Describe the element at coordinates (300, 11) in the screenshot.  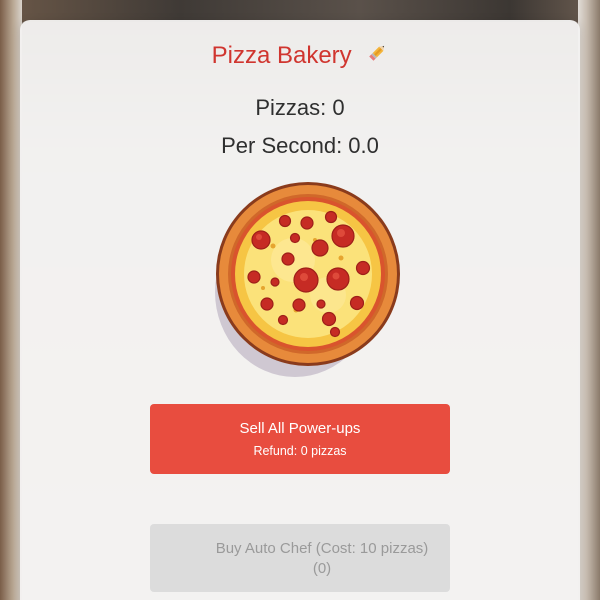
I see `background` at that location.